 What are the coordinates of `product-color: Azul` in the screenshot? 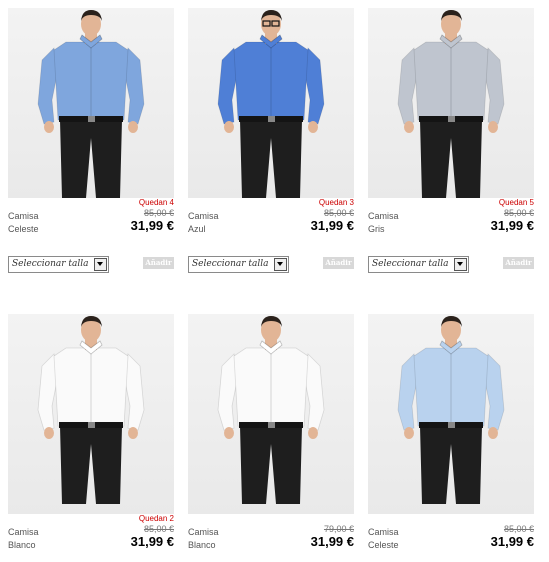 It's located at (197, 229).